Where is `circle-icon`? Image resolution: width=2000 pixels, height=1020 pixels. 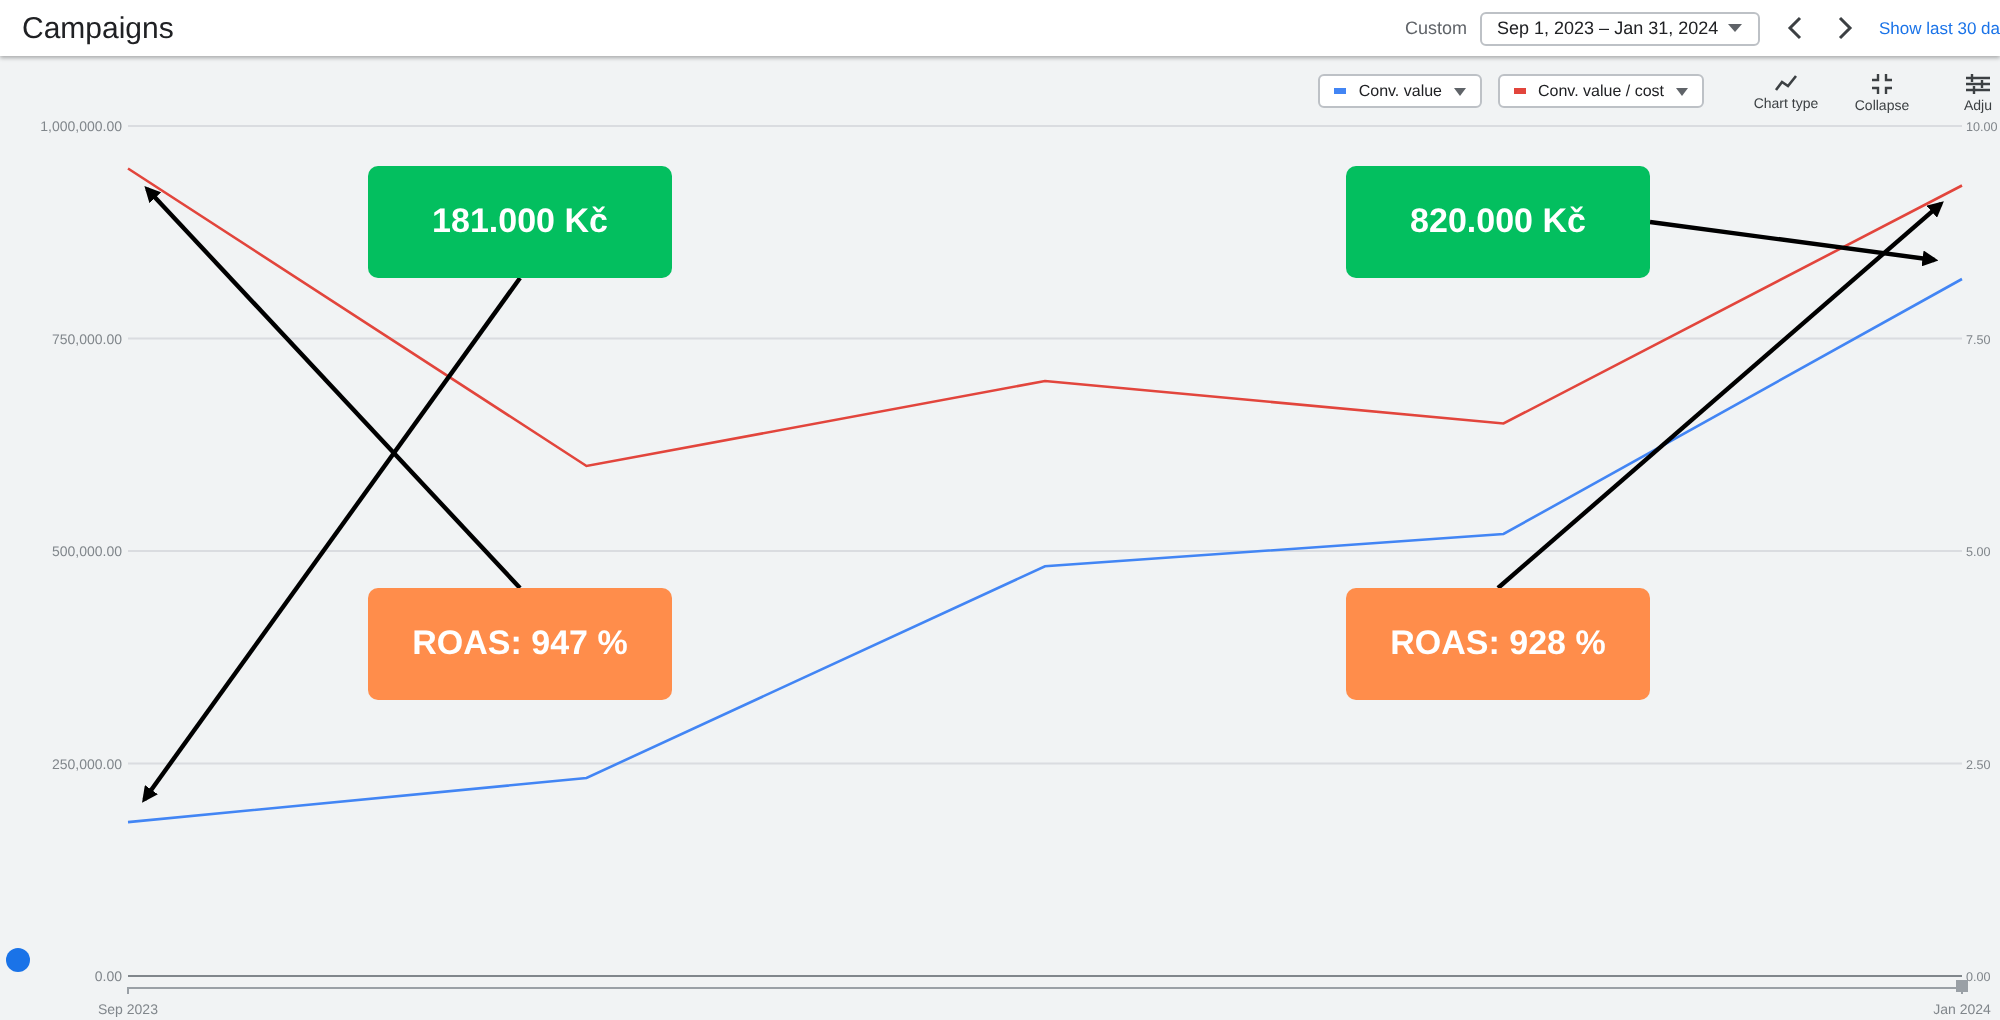
circle-icon is located at coordinates (18, 960).